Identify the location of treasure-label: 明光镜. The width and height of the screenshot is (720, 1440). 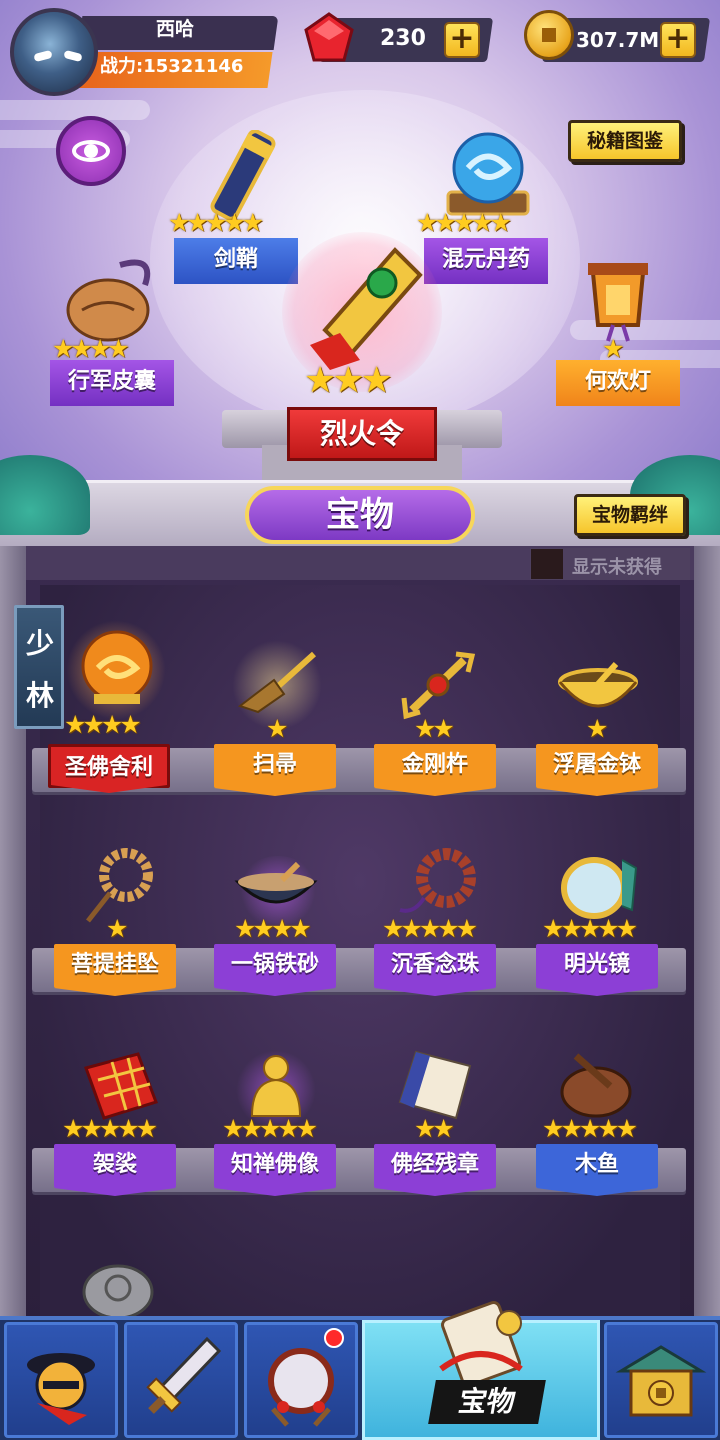
(597, 966).